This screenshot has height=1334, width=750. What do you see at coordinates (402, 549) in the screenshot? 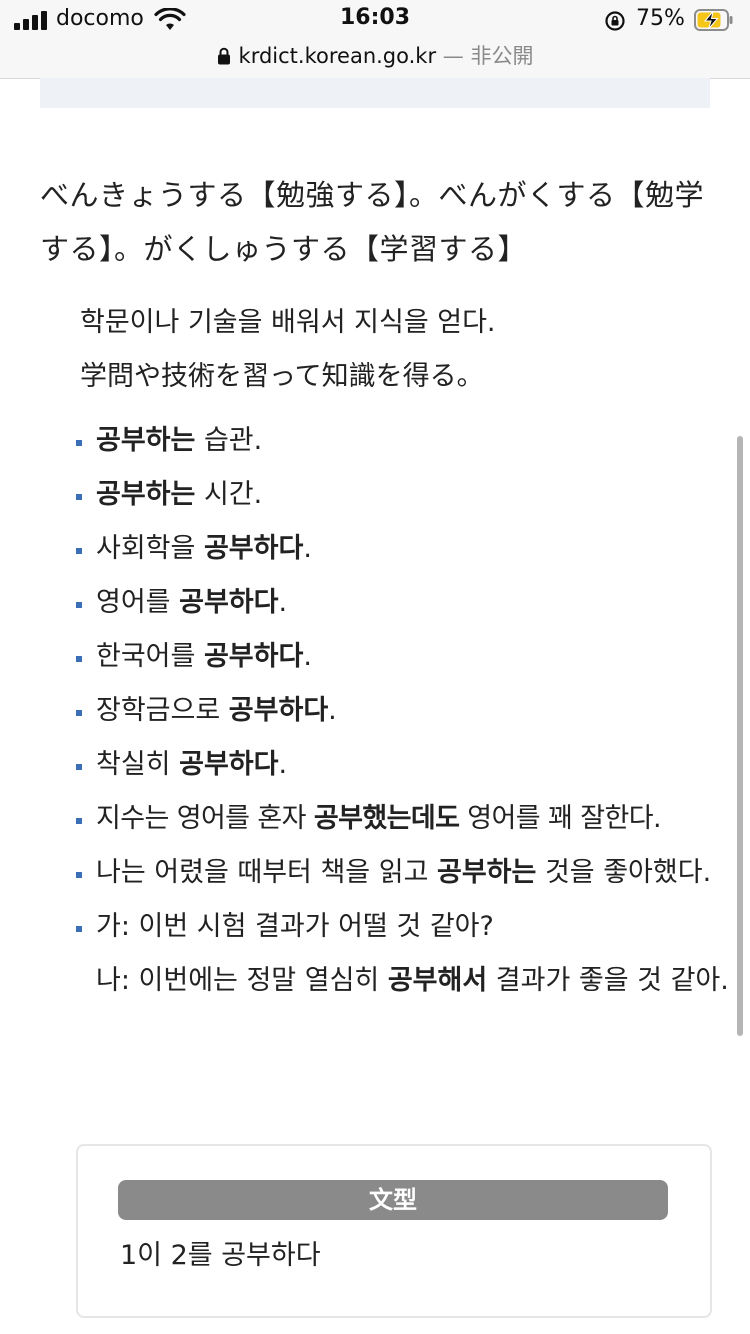
I see `example-item: 사회학을 공부하다.` at bounding box center [402, 549].